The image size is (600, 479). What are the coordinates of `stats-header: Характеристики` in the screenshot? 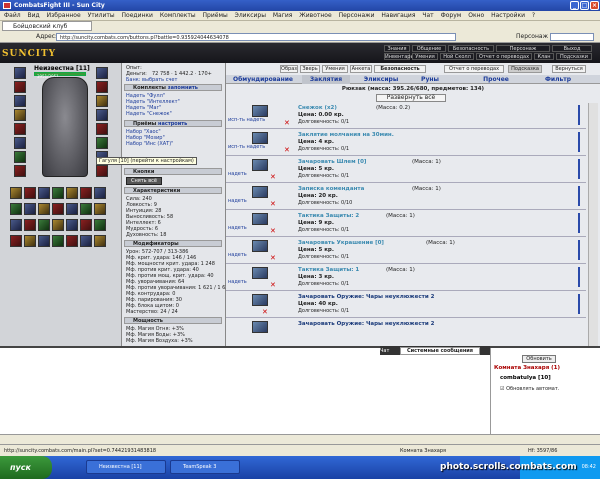 It's located at (173, 190).